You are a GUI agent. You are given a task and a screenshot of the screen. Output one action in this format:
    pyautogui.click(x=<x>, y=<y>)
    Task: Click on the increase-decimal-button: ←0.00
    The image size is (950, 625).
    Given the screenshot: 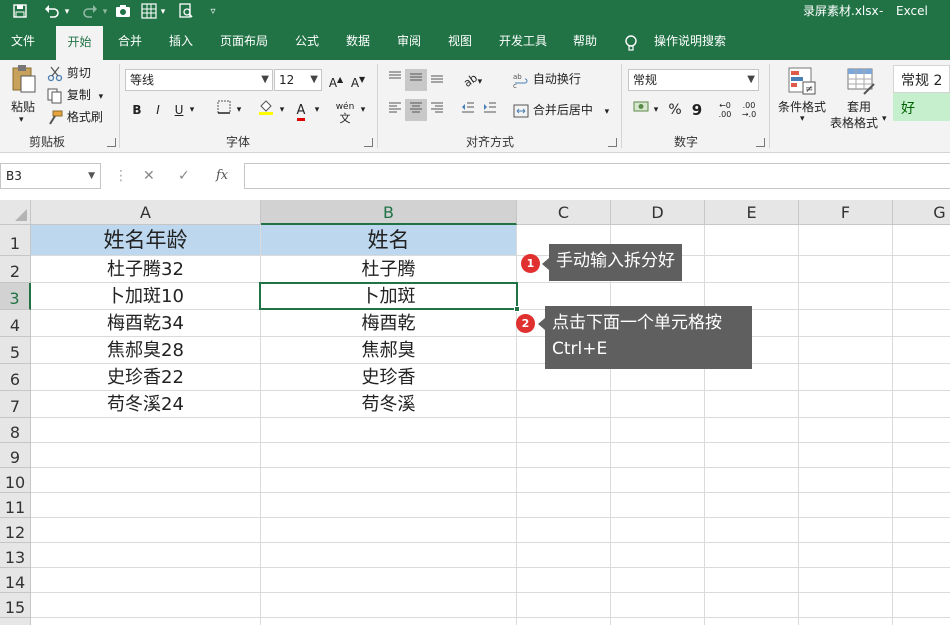 What is the action you would take?
    pyautogui.click(x=725, y=110)
    